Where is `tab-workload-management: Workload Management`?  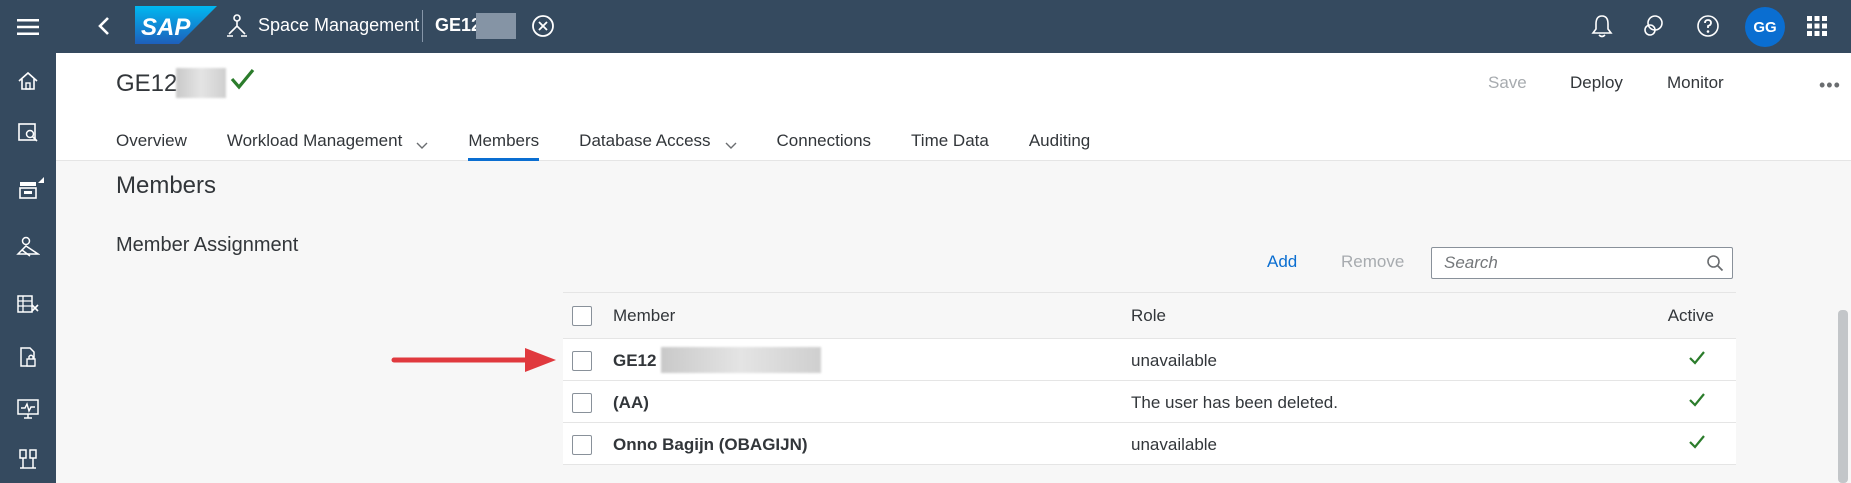
tab-workload-management: Workload Management is located at coordinates (327, 146).